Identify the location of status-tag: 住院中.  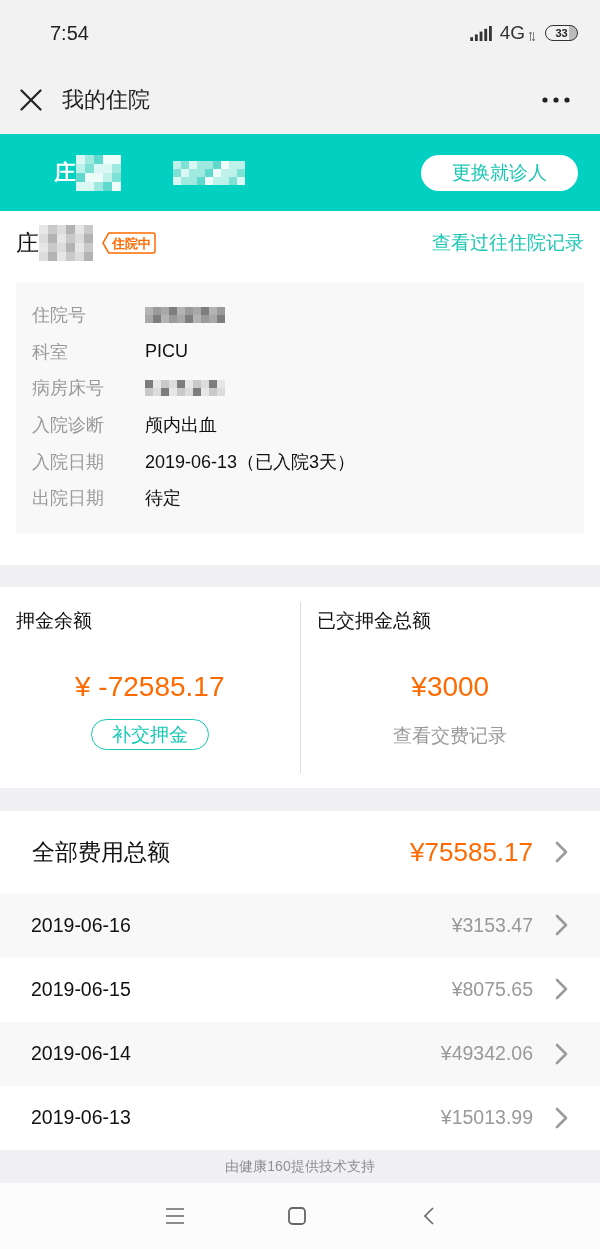
(129, 243).